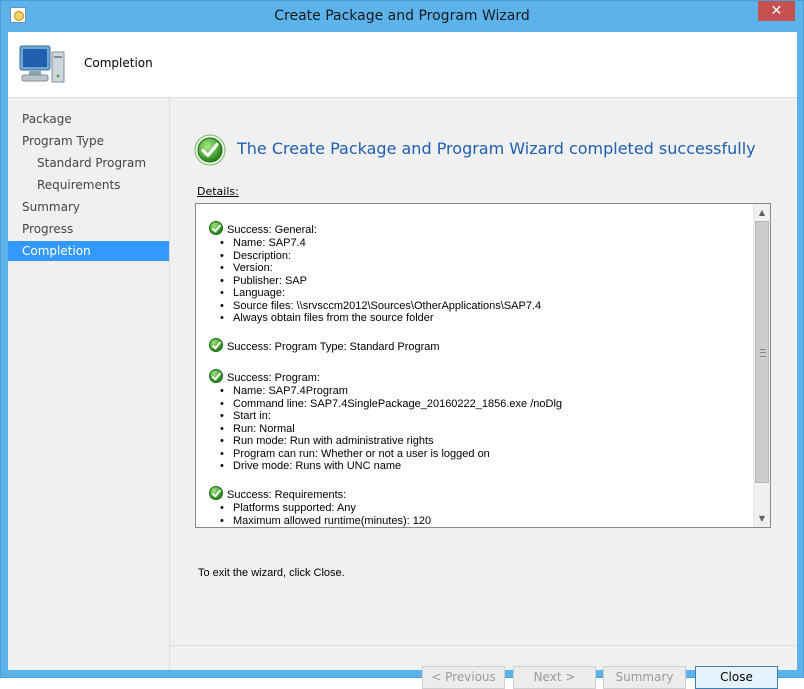 This screenshot has width=804, height=689. Describe the element at coordinates (385, 429) in the screenshot. I see `detail-line: Run: Normal` at that location.